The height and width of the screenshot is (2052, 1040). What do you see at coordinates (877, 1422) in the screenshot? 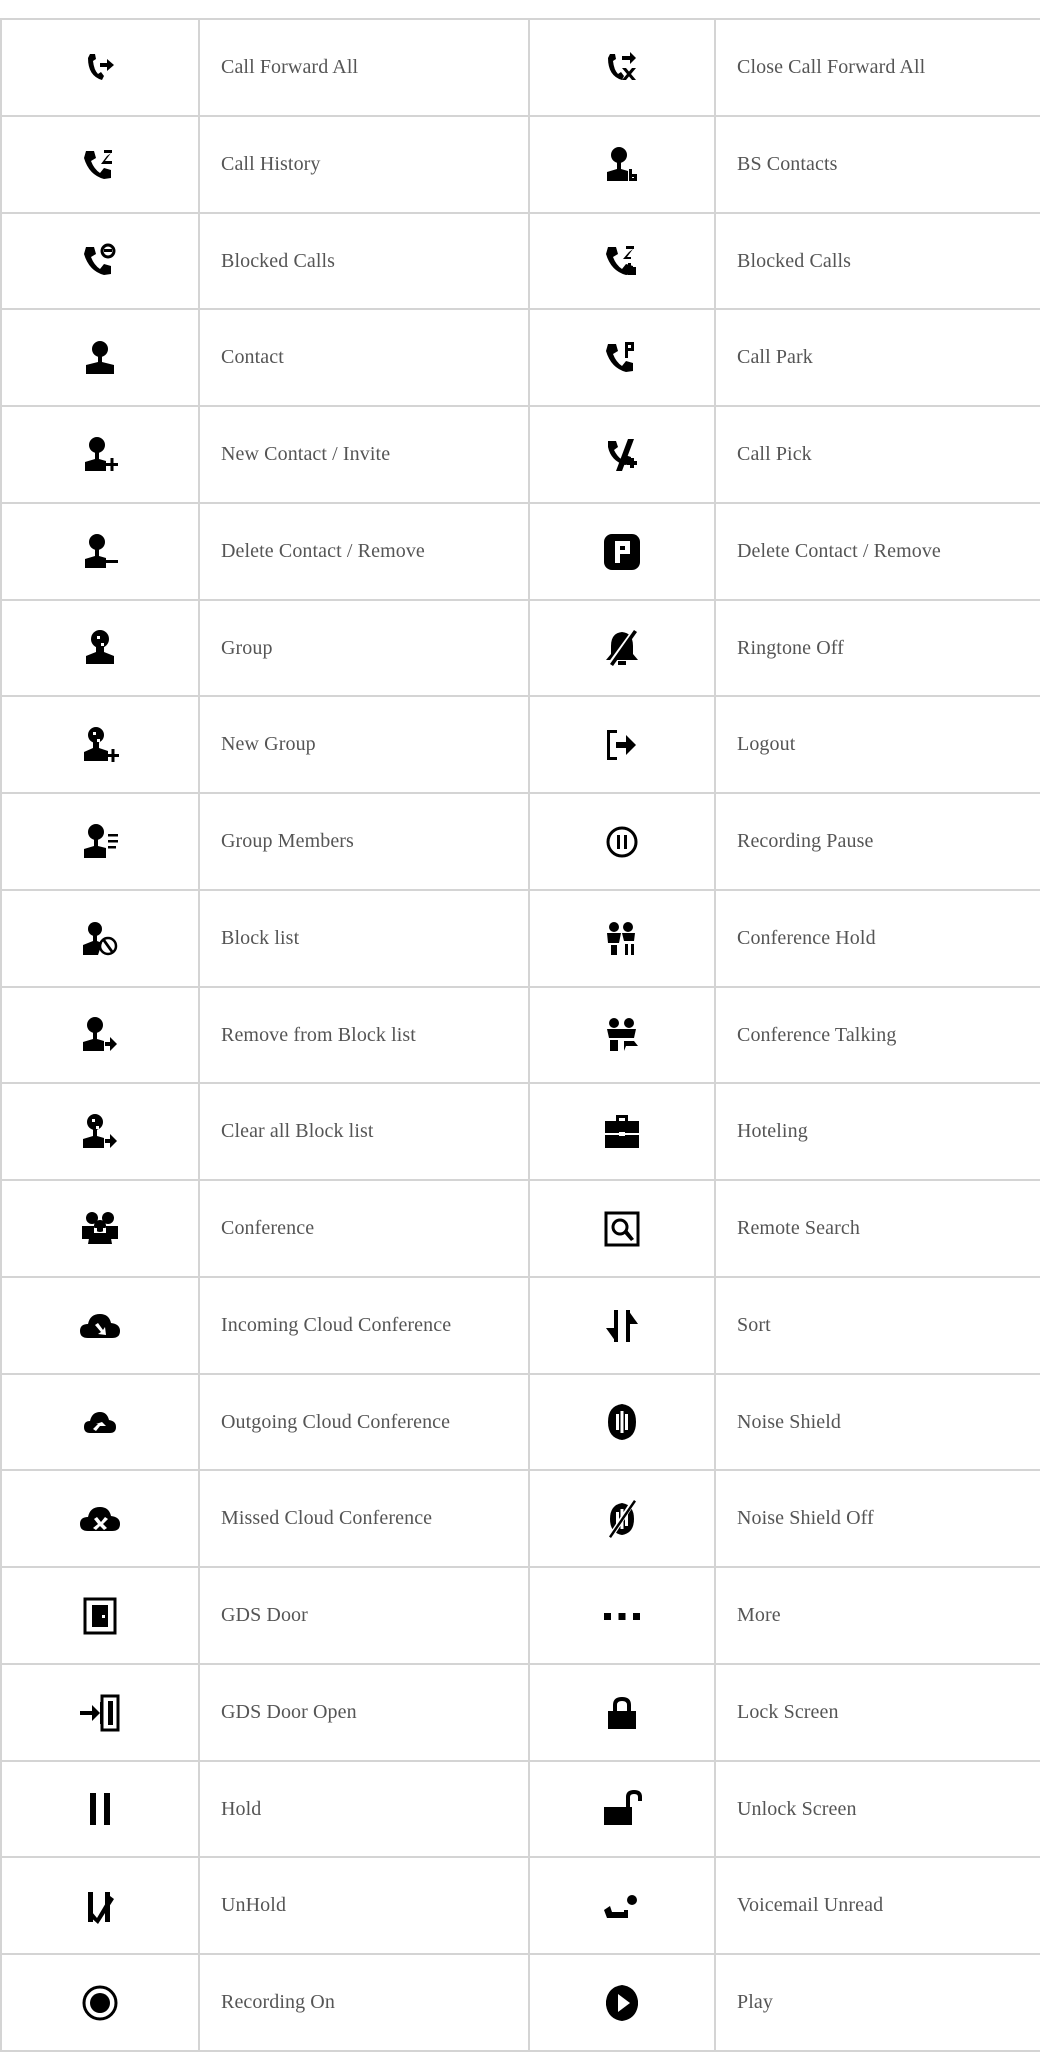
I see `icon-label: Noise Shield` at bounding box center [877, 1422].